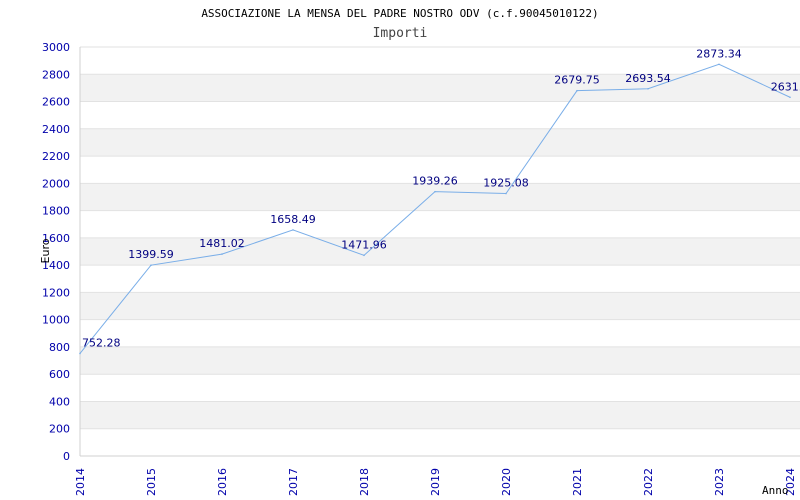 The image size is (800, 500). I want to click on y-tick-label: 800, so click(59, 347).